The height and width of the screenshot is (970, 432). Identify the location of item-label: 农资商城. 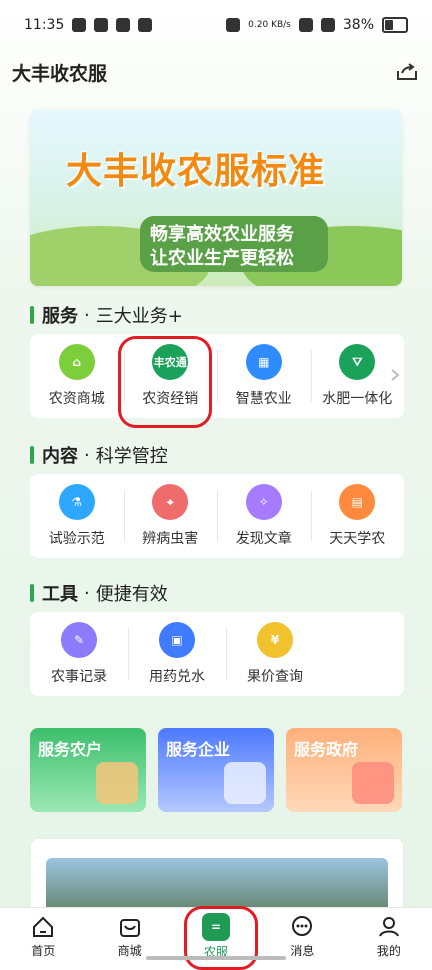
(76, 399).